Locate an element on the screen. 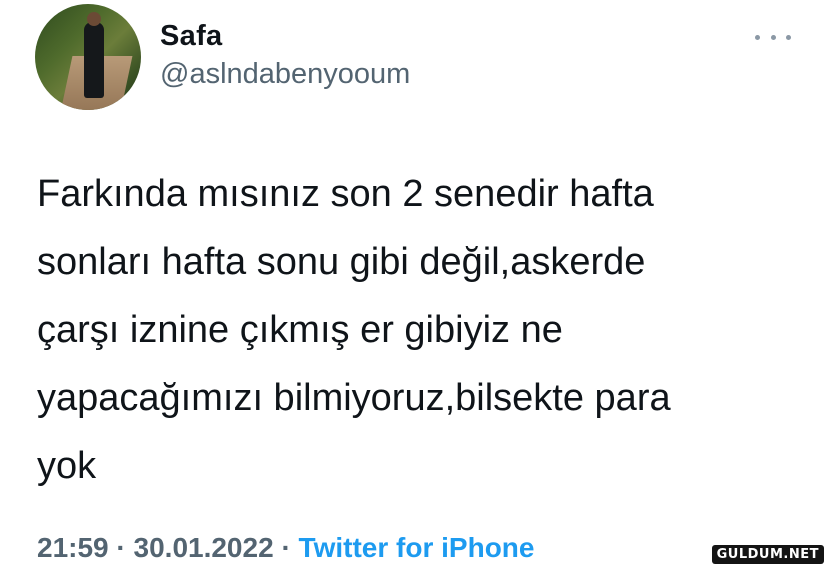  display-name: Safa is located at coordinates (191, 36).